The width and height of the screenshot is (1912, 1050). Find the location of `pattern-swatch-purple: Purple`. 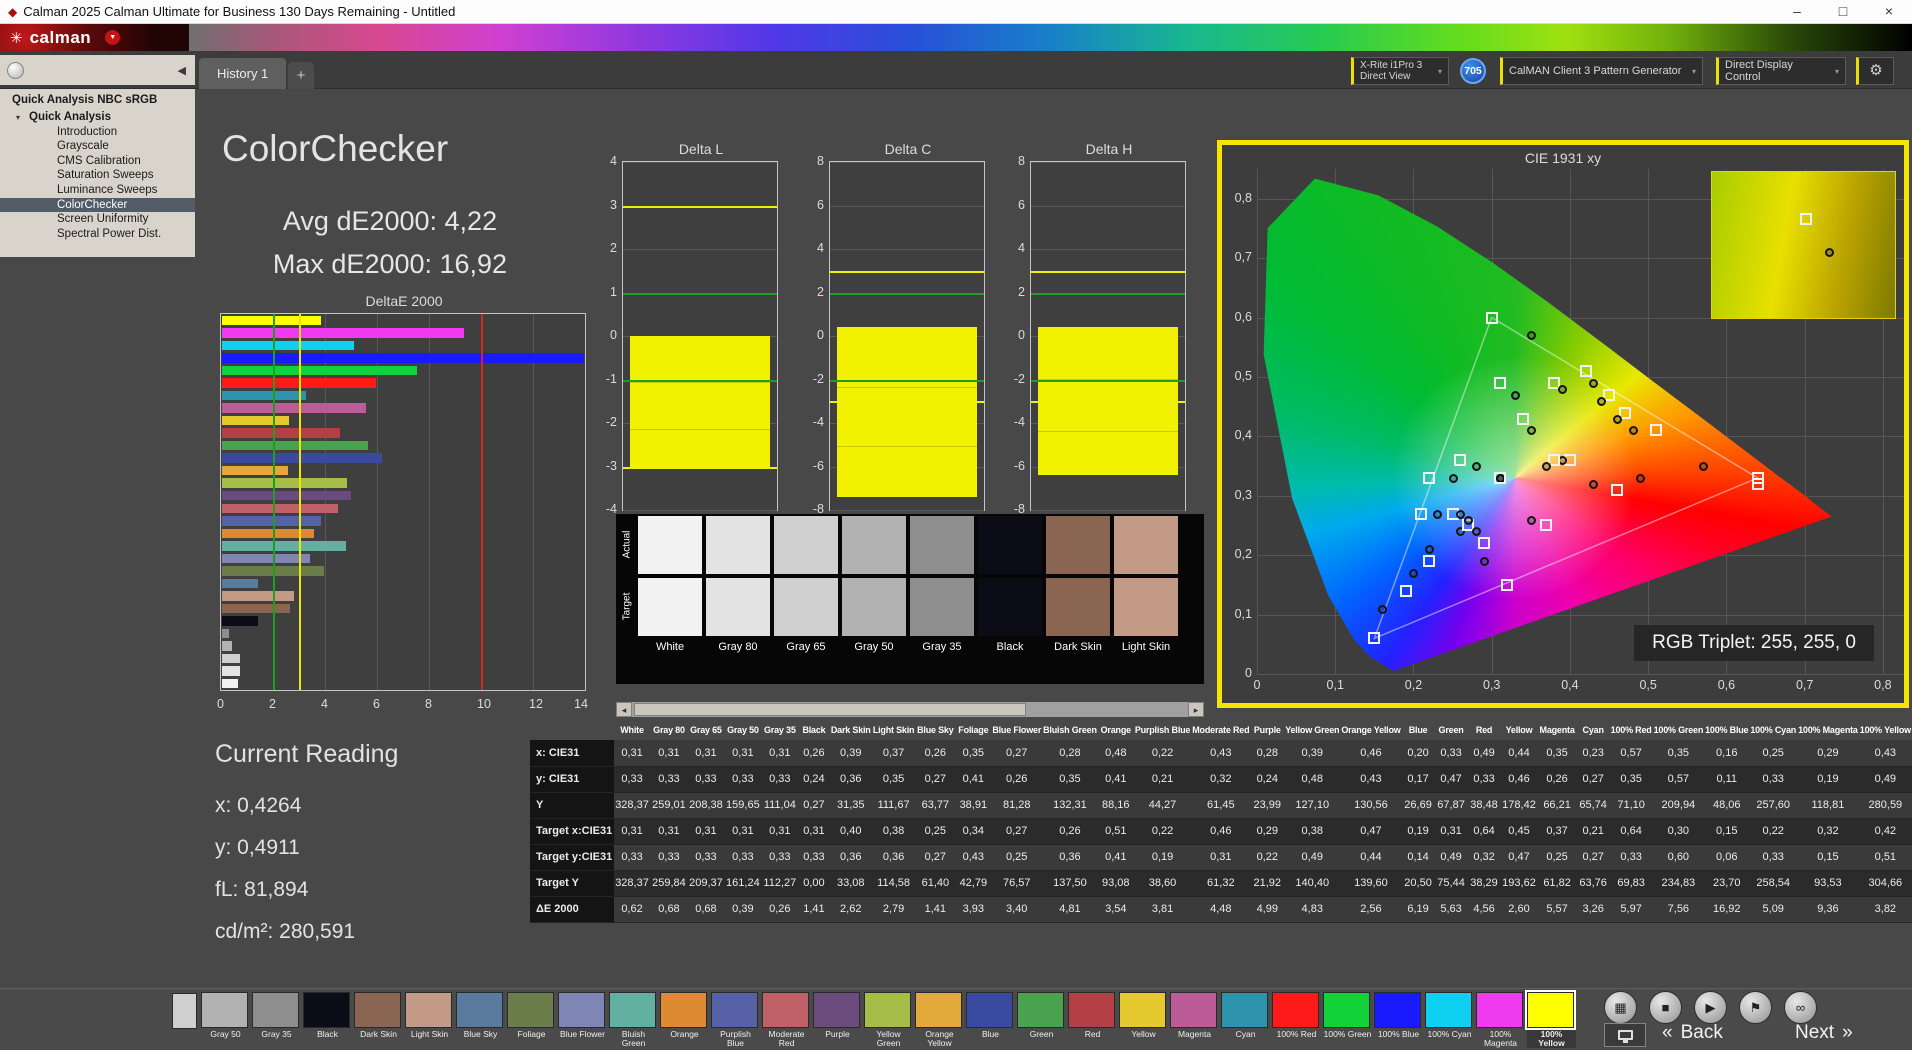

pattern-swatch-purple: Purple is located at coordinates (837, 1020).